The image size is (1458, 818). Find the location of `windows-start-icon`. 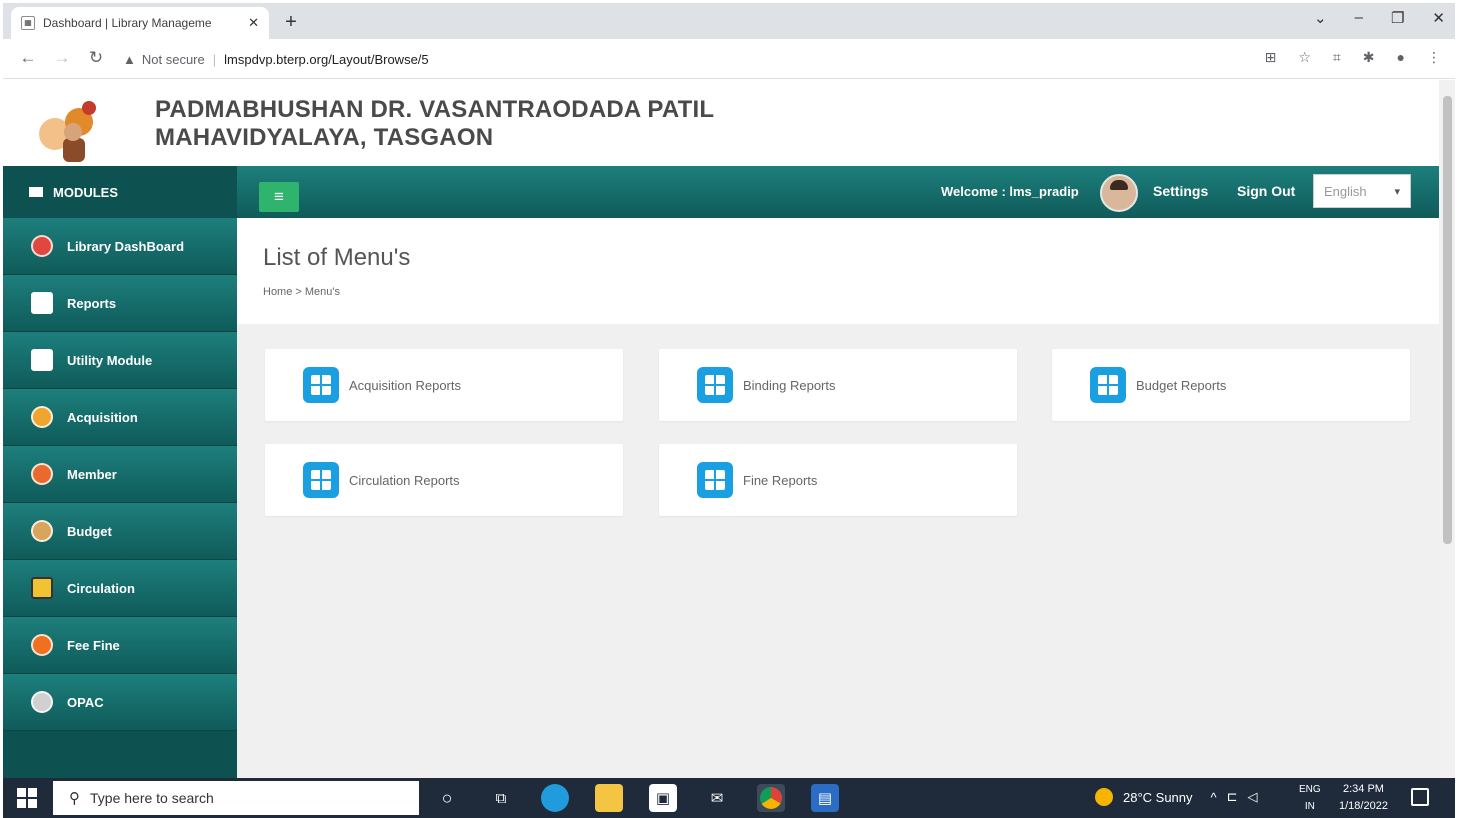

windows-start-icon is located at coordinates (27, 798).